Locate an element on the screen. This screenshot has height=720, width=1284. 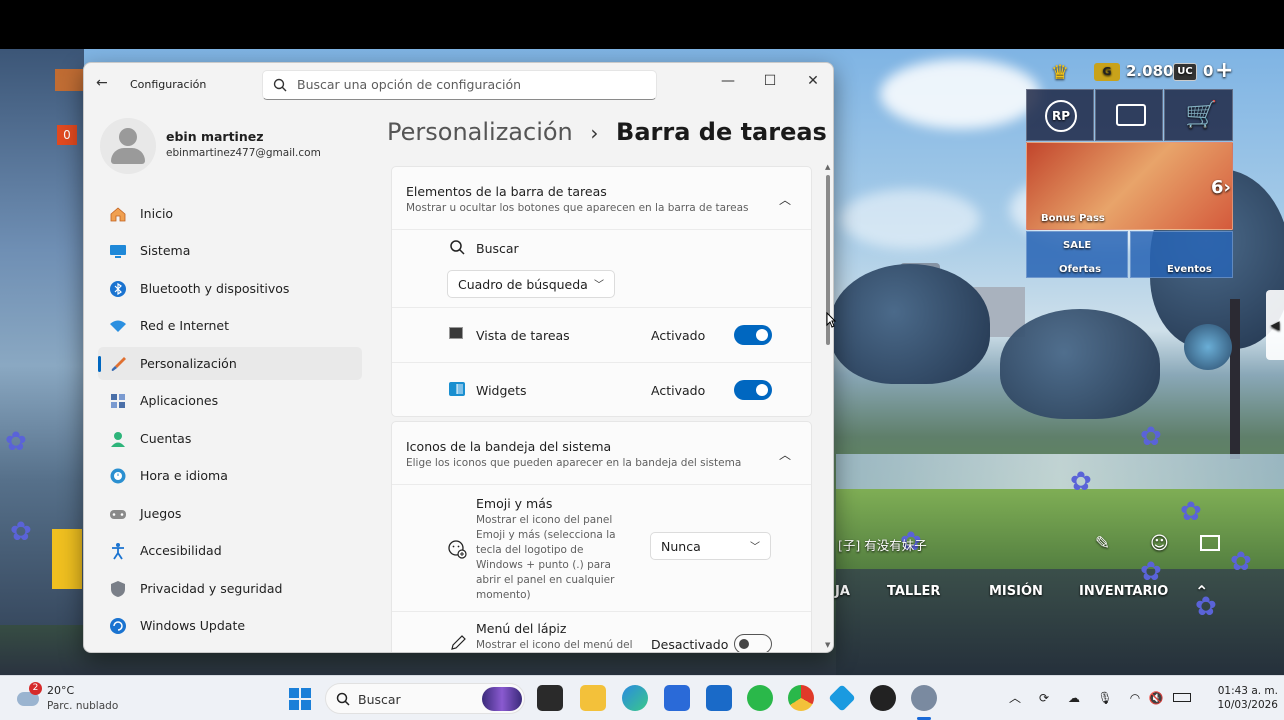
breadcrumb: Personalización › Barra de tareas is located at coordinates (607, 132).